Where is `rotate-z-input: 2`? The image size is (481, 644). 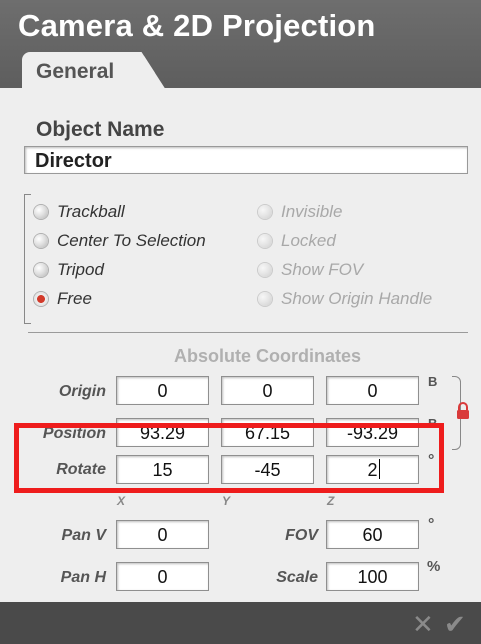
rotate-z-input: 2 is located at coordinates (372, 469).